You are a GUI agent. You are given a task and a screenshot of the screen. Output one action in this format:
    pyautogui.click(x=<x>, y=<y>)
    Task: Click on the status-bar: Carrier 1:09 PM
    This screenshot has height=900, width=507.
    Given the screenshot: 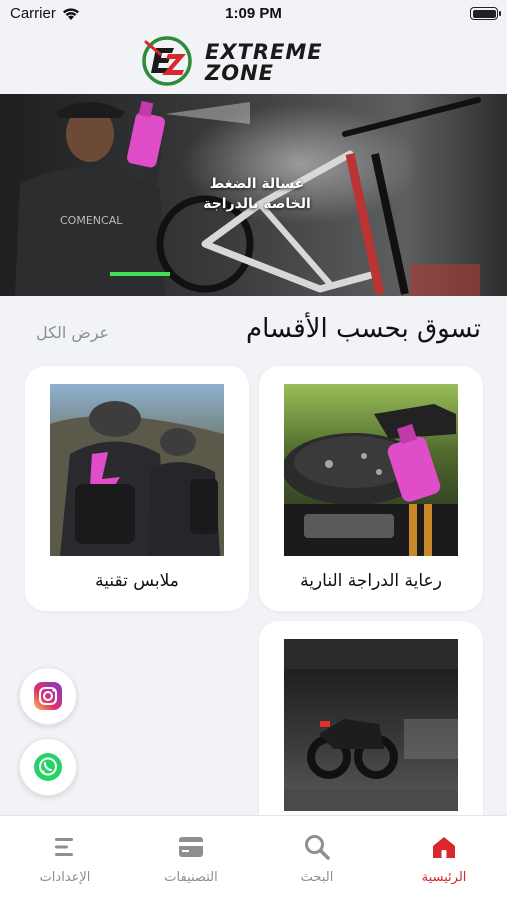 What is the action you would take?
    pyautogui.click(x=253, y=14)
    